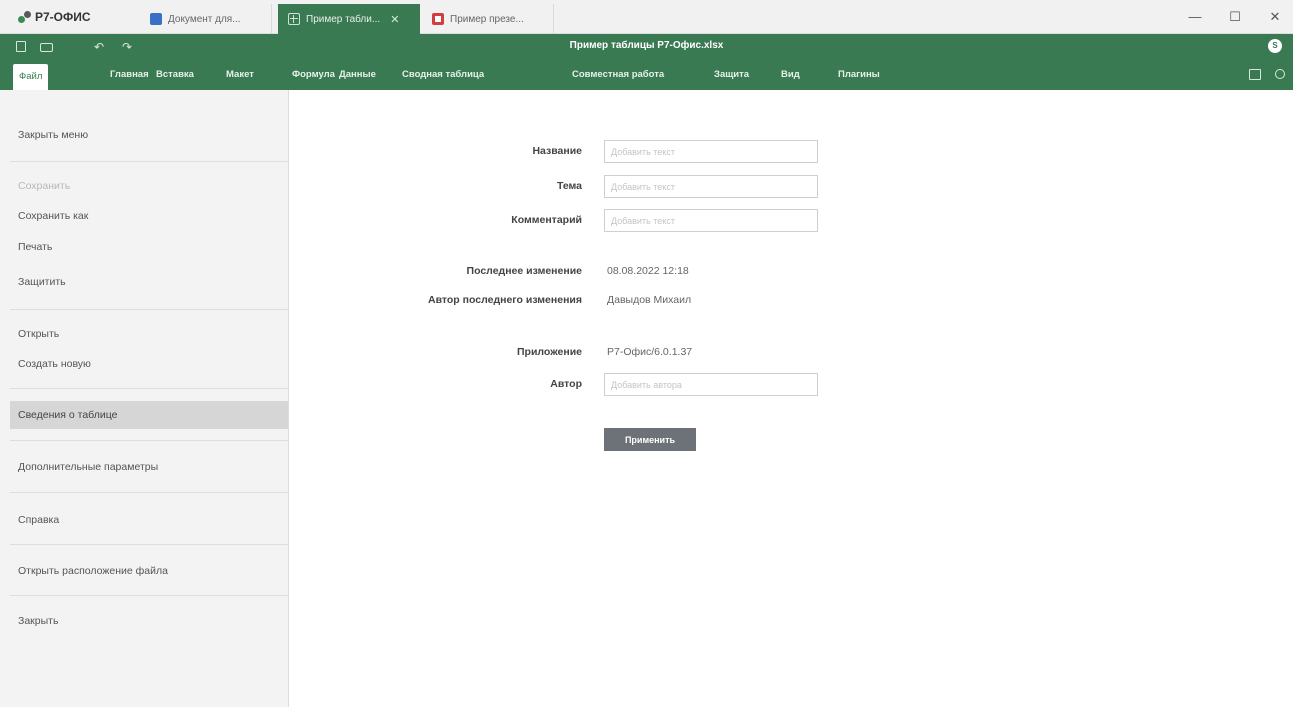  What do you see at coordinates (149, 520) in the screenshot?
I see `sidebar-item-help: Справка` at bounding box center [149, 520].